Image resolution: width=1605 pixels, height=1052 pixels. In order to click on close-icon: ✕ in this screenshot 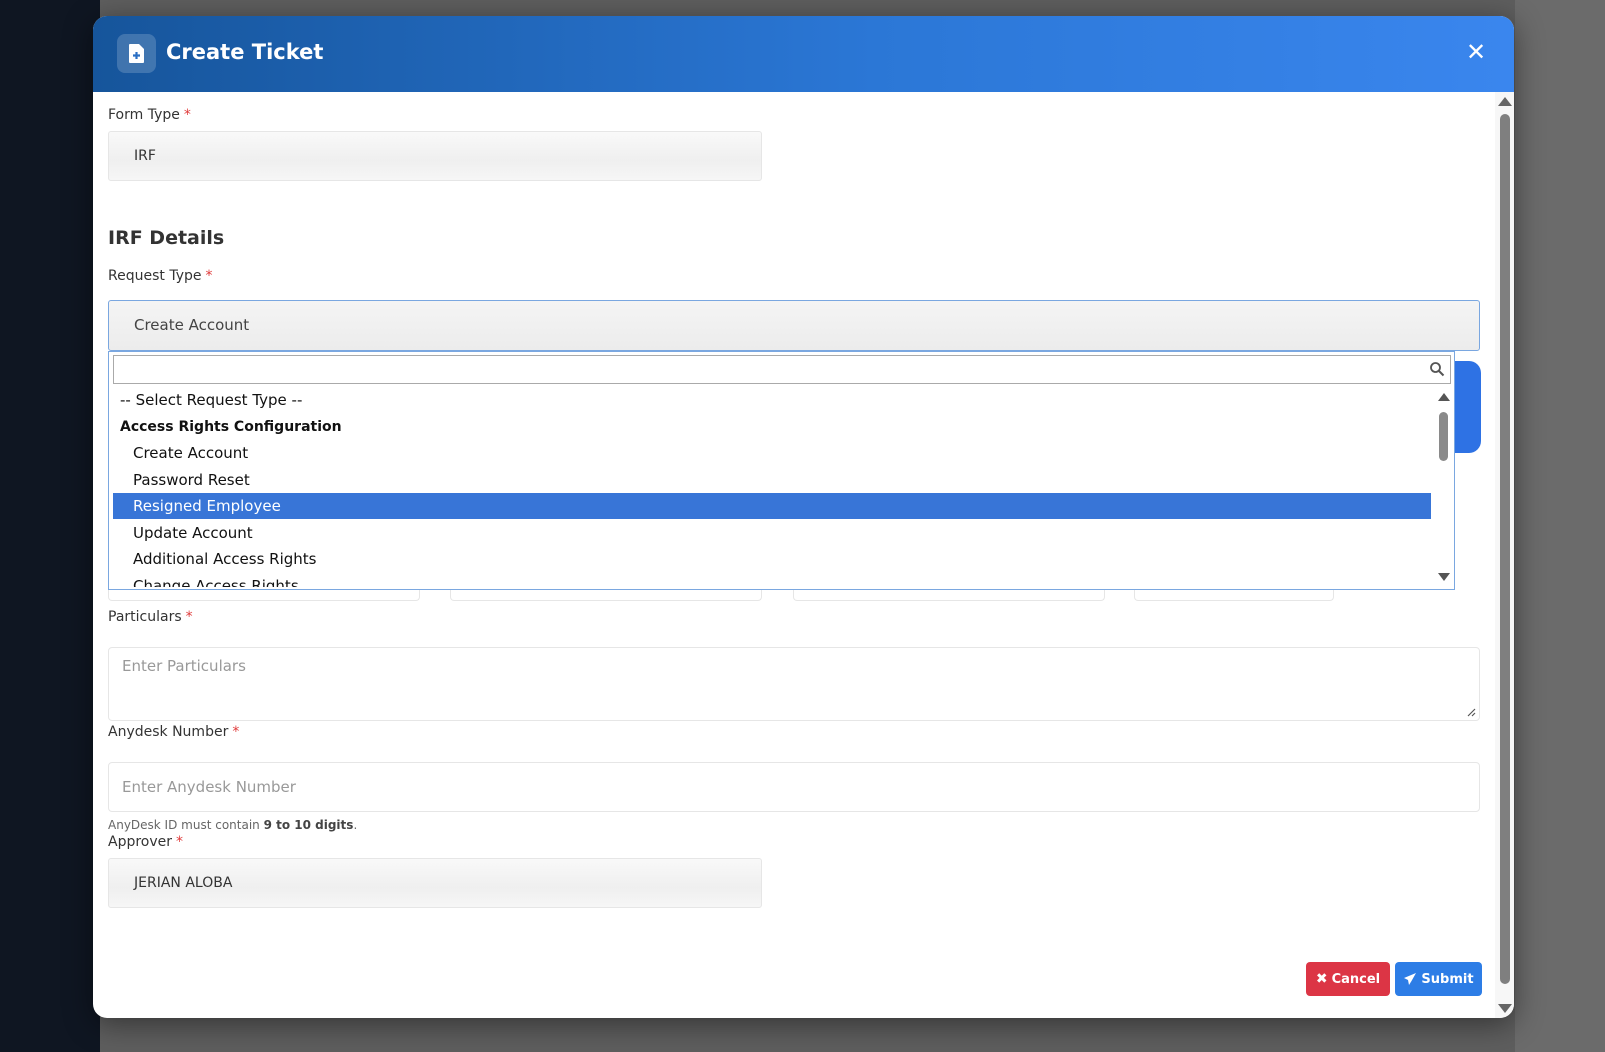, I will do `click(1476, 52)`.